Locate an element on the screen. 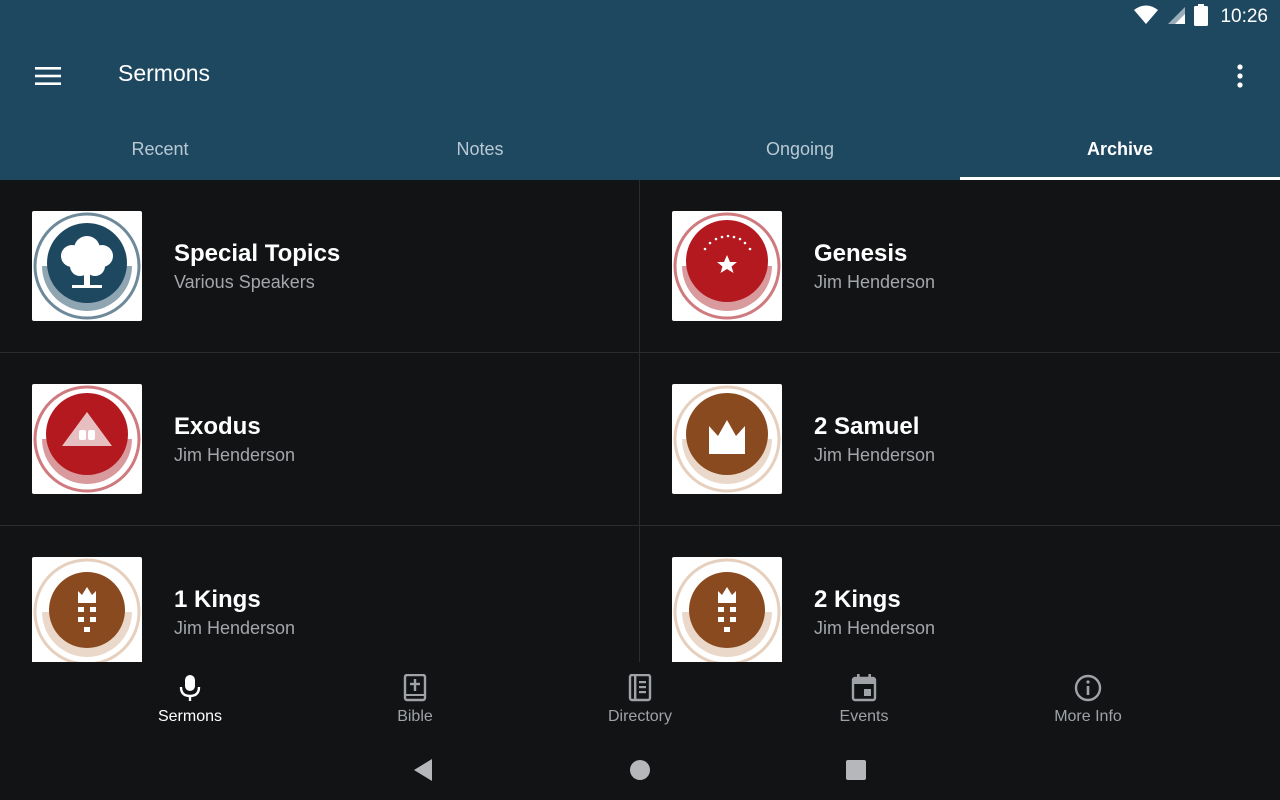  bottom-navigation: Sermons Bible Directory Events More Info is located at coordinates (640, 701).